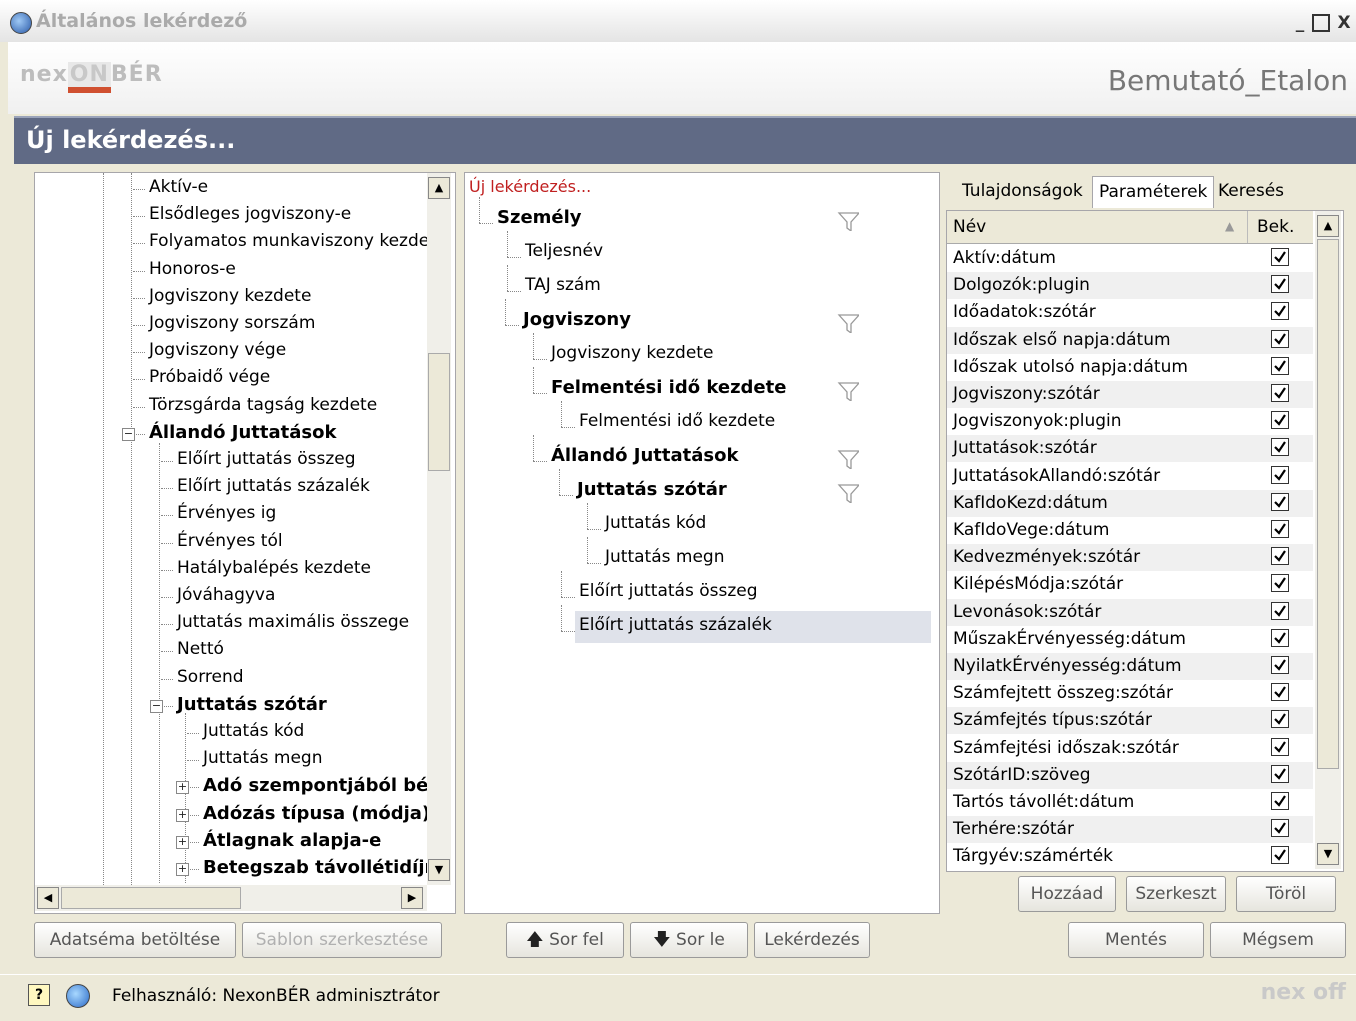  Describe the element at coordinates (178, 187) in the screenshot. I see `schema-tree-item: Aktív-e` at that location.